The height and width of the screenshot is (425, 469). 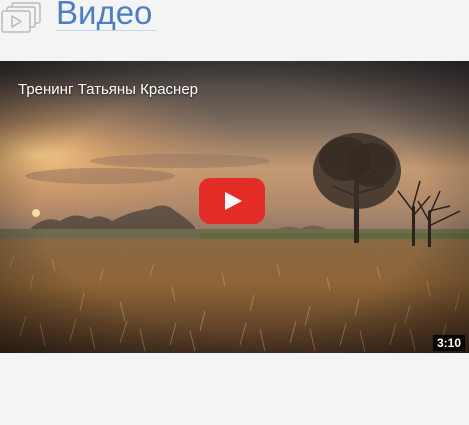 I want to click on video-gallery-icon, so click(x=21, y=17).